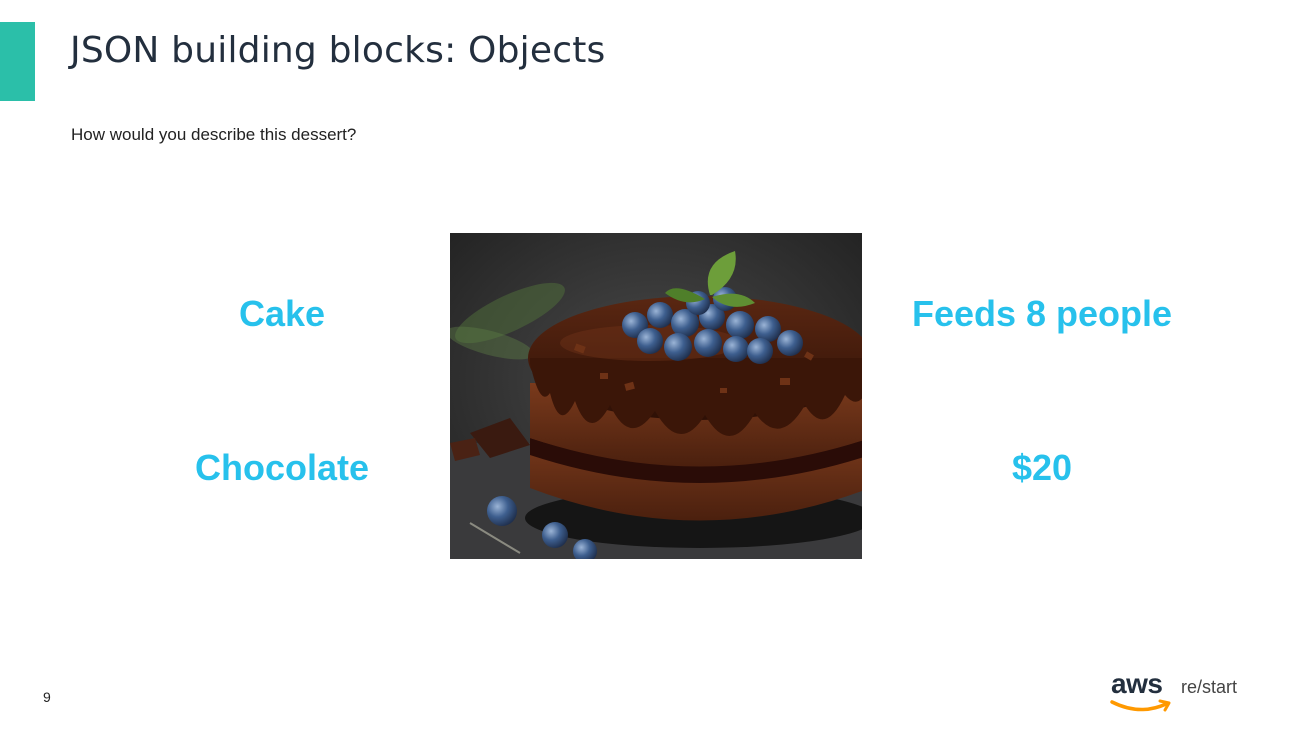  What do you see at coordinates (1209, 687) in the screenshot?
I see `restart-logo-text: re/start` at bounding box center [1209, 687].